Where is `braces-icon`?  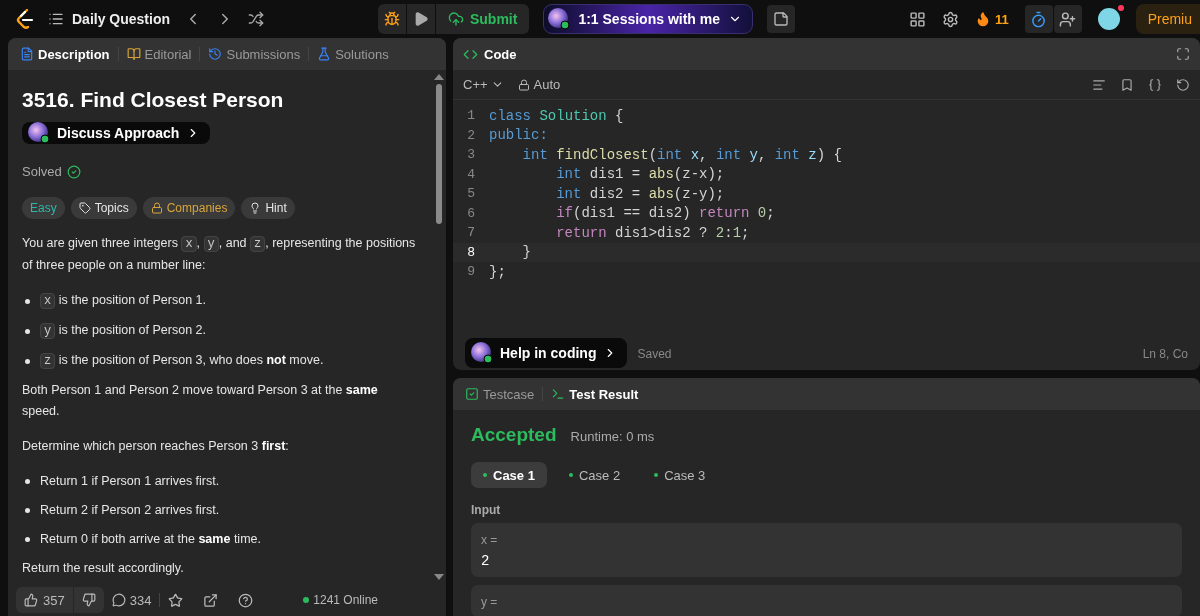
braces-icon is located at coordinates (1155, 84).